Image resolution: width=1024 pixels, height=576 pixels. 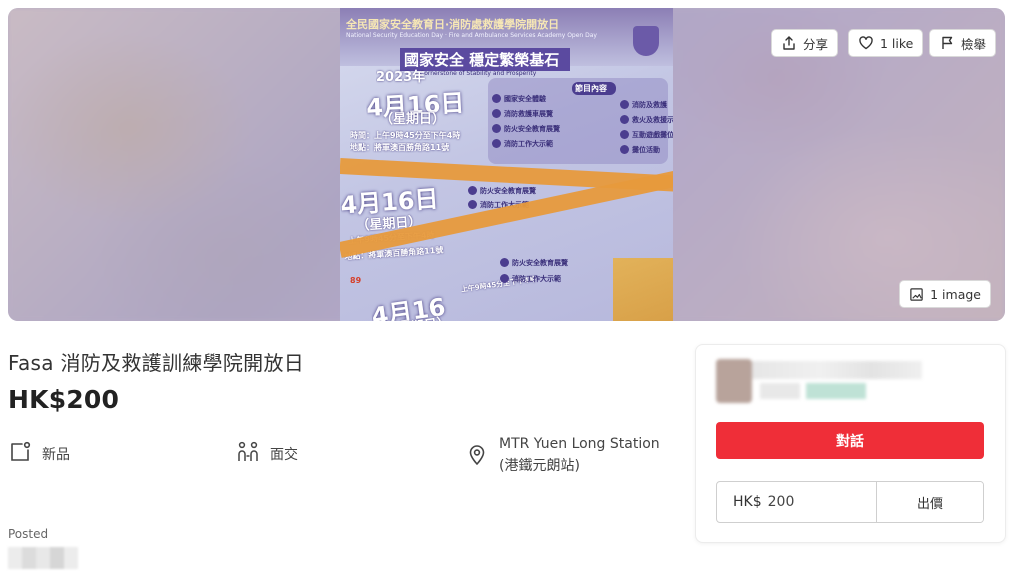 I want to click on offer-form: HK$ 出價, so click(x=850, y=502).